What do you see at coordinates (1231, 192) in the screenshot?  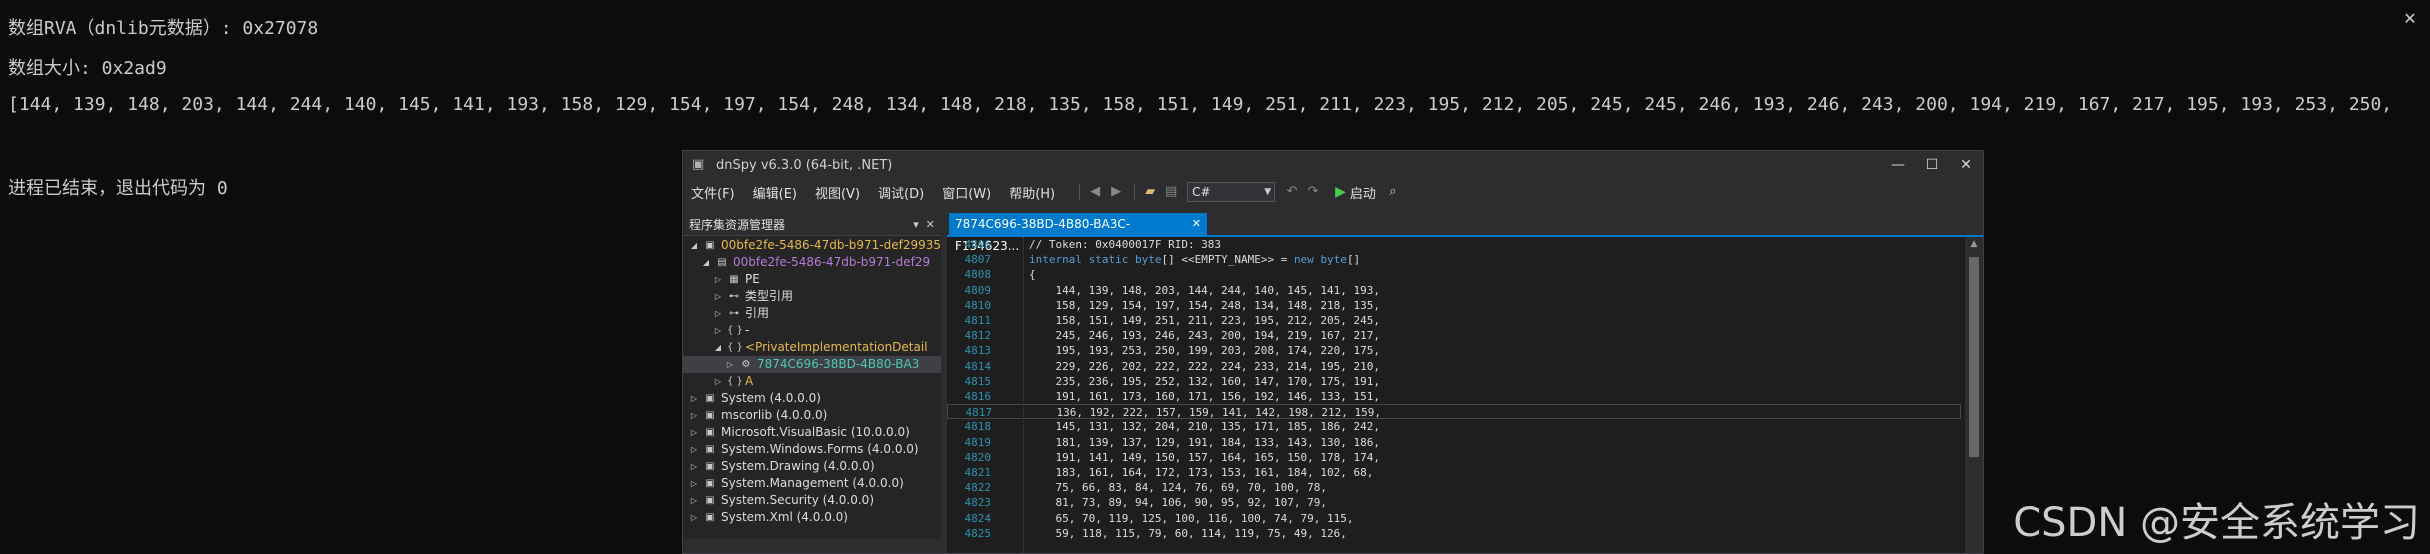 I see `language-select: C# ▼` at bounding box center [1231, 192].